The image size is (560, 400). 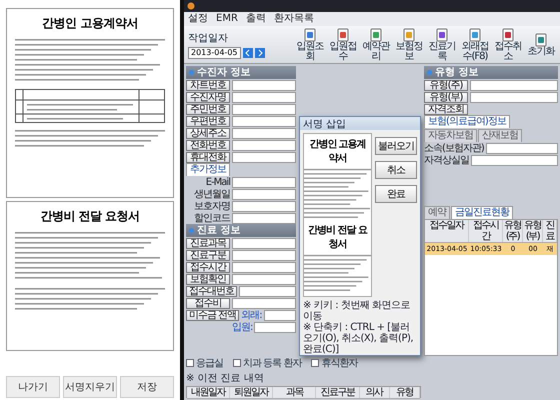 What do you see at coordinates (204, 363) in the screenshot?
I see `checkbox: 응급실` at bounding box center [204, 363].